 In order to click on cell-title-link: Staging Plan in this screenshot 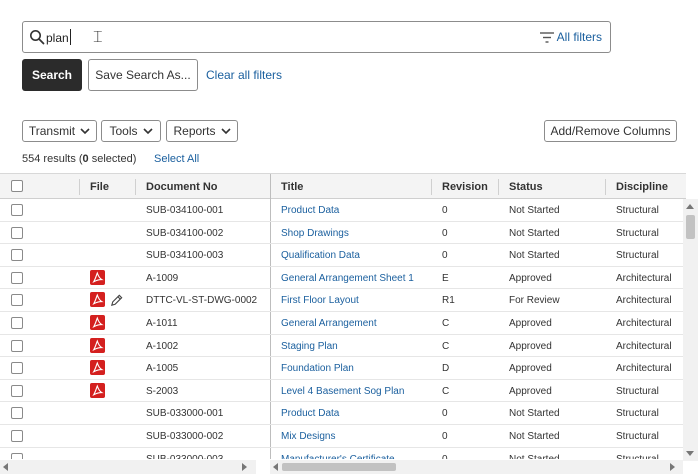, I will do `click(309, 346)`.